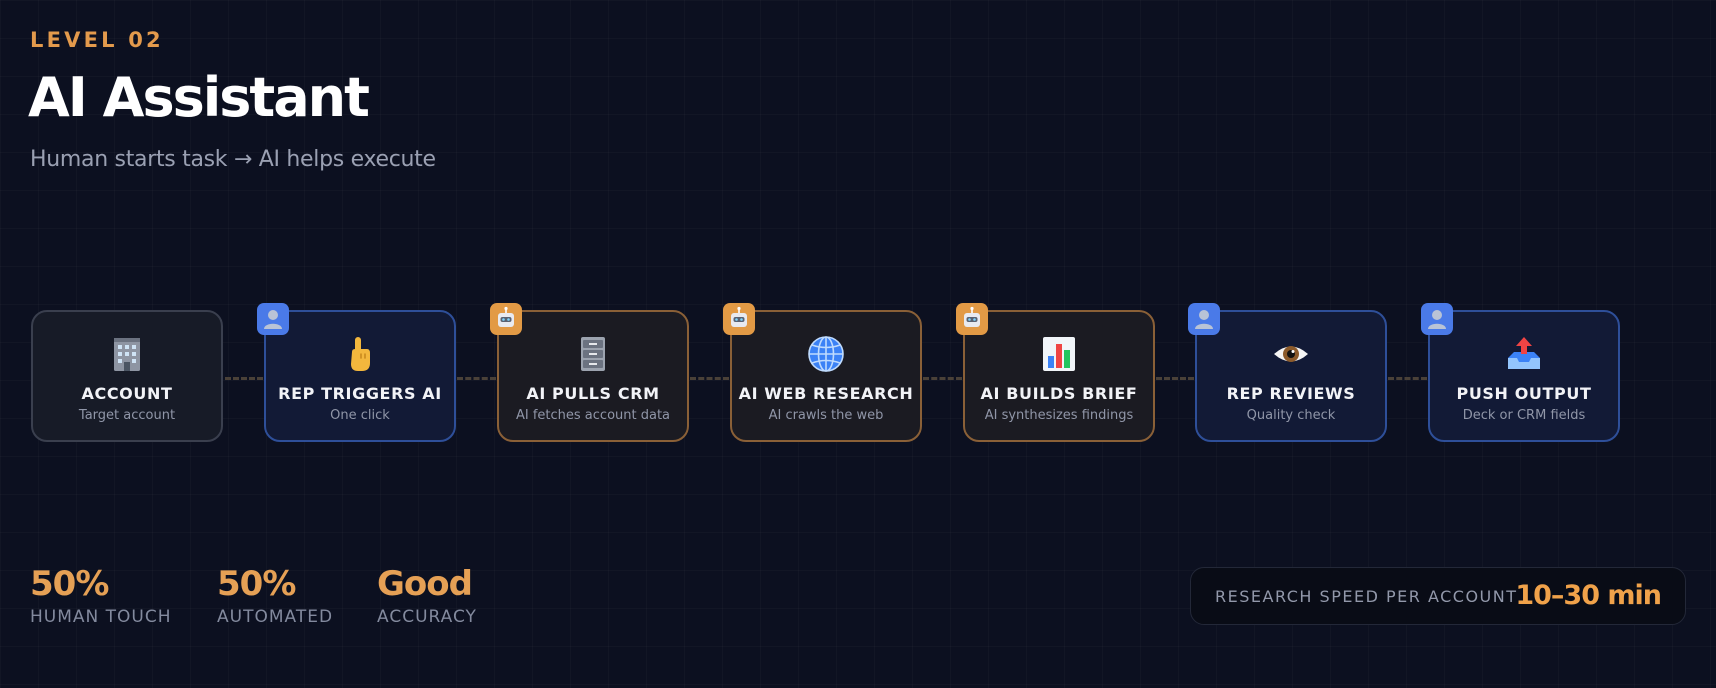 This screenshot has width=1716, height=688. I want to click on bar-chart-icon, so click(1059, 354).